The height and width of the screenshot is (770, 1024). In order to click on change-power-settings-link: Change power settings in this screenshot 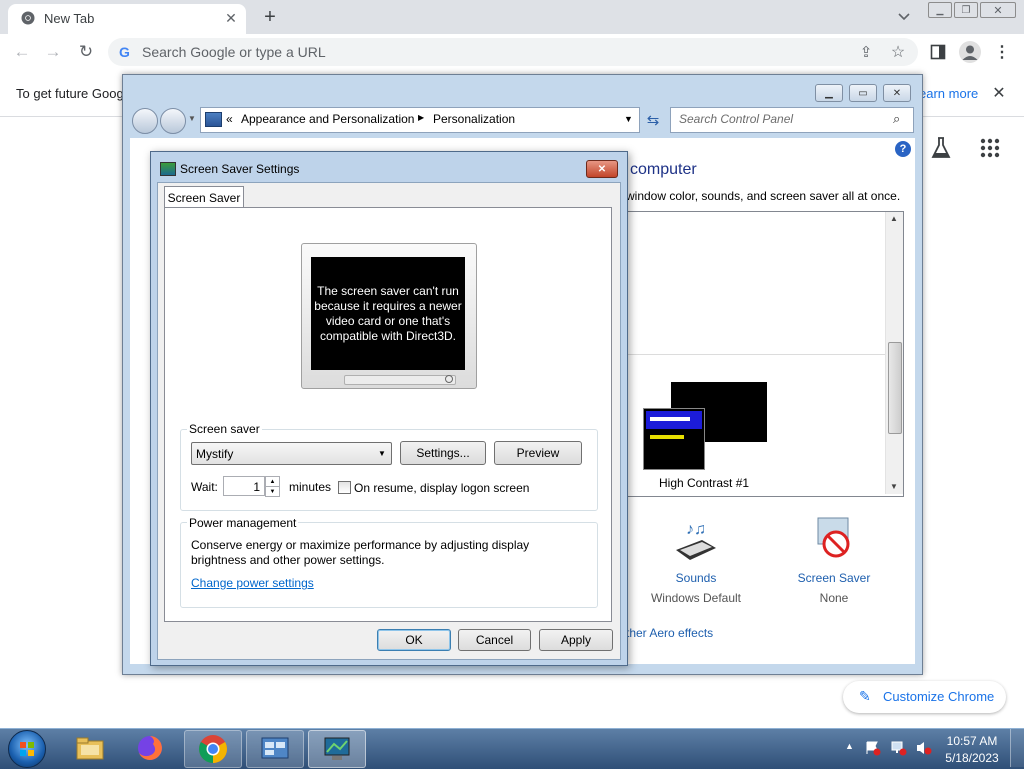, I will do `click(252, 583)`.